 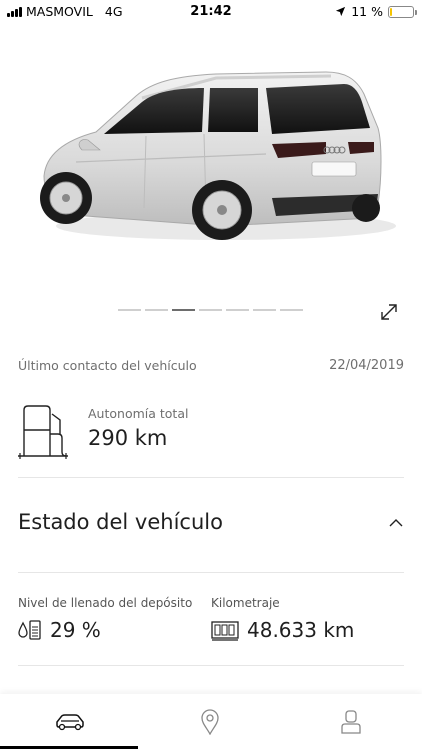 I want to click on mileage-stat: Kilometraje 48.633 km, so click(x=282, y=619).